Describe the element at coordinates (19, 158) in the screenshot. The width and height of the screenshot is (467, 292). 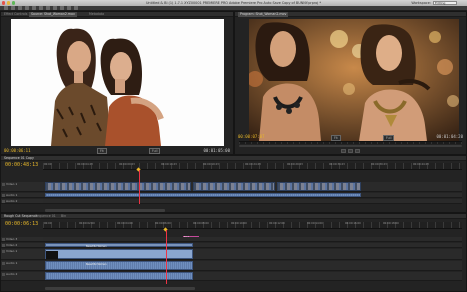
I see `tab-sequence-01-copy: Sequence 01 Copy` at that location.